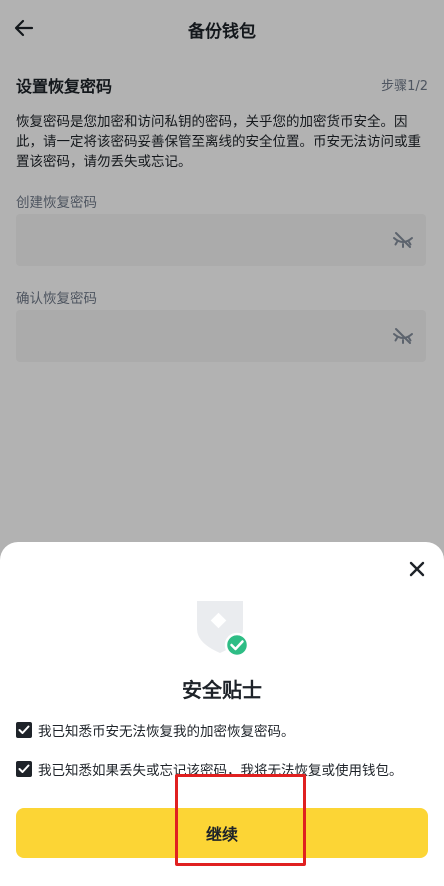 Image resolution: width=444 pixels, height=886 pixels. I want to click on close-icon, so click(417, 569).